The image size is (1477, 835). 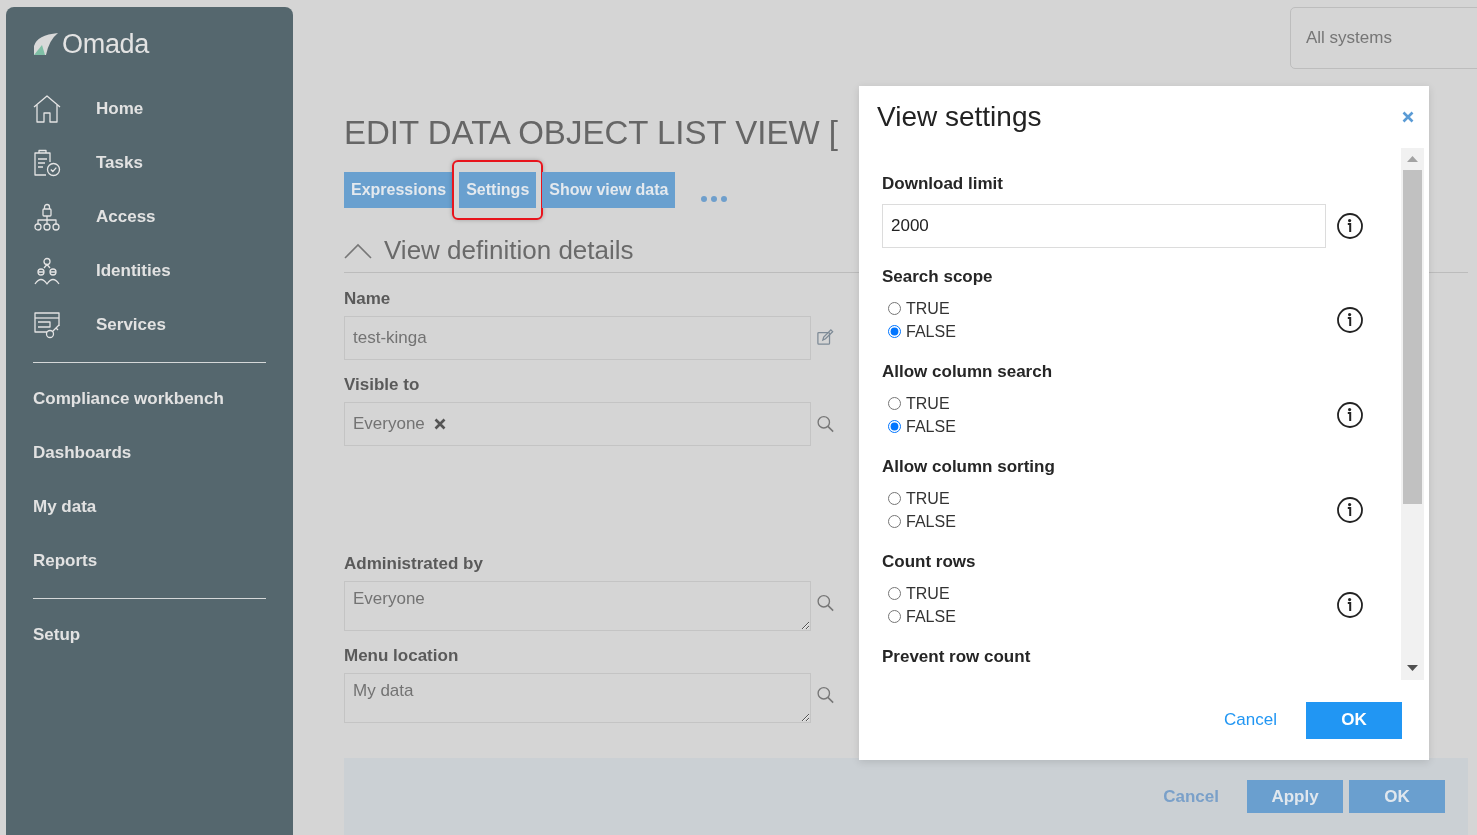 What do you see at coordinates (969, 467) in the screenshot?
I see `setting-label: Allow column sorting` at bounding box center [969, 467].